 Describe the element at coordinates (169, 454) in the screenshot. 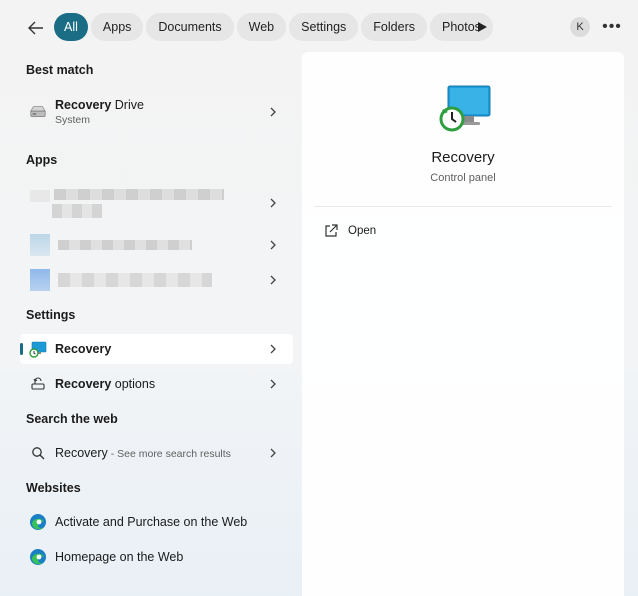

I see `web-search-hint: - See more search results` at that location.